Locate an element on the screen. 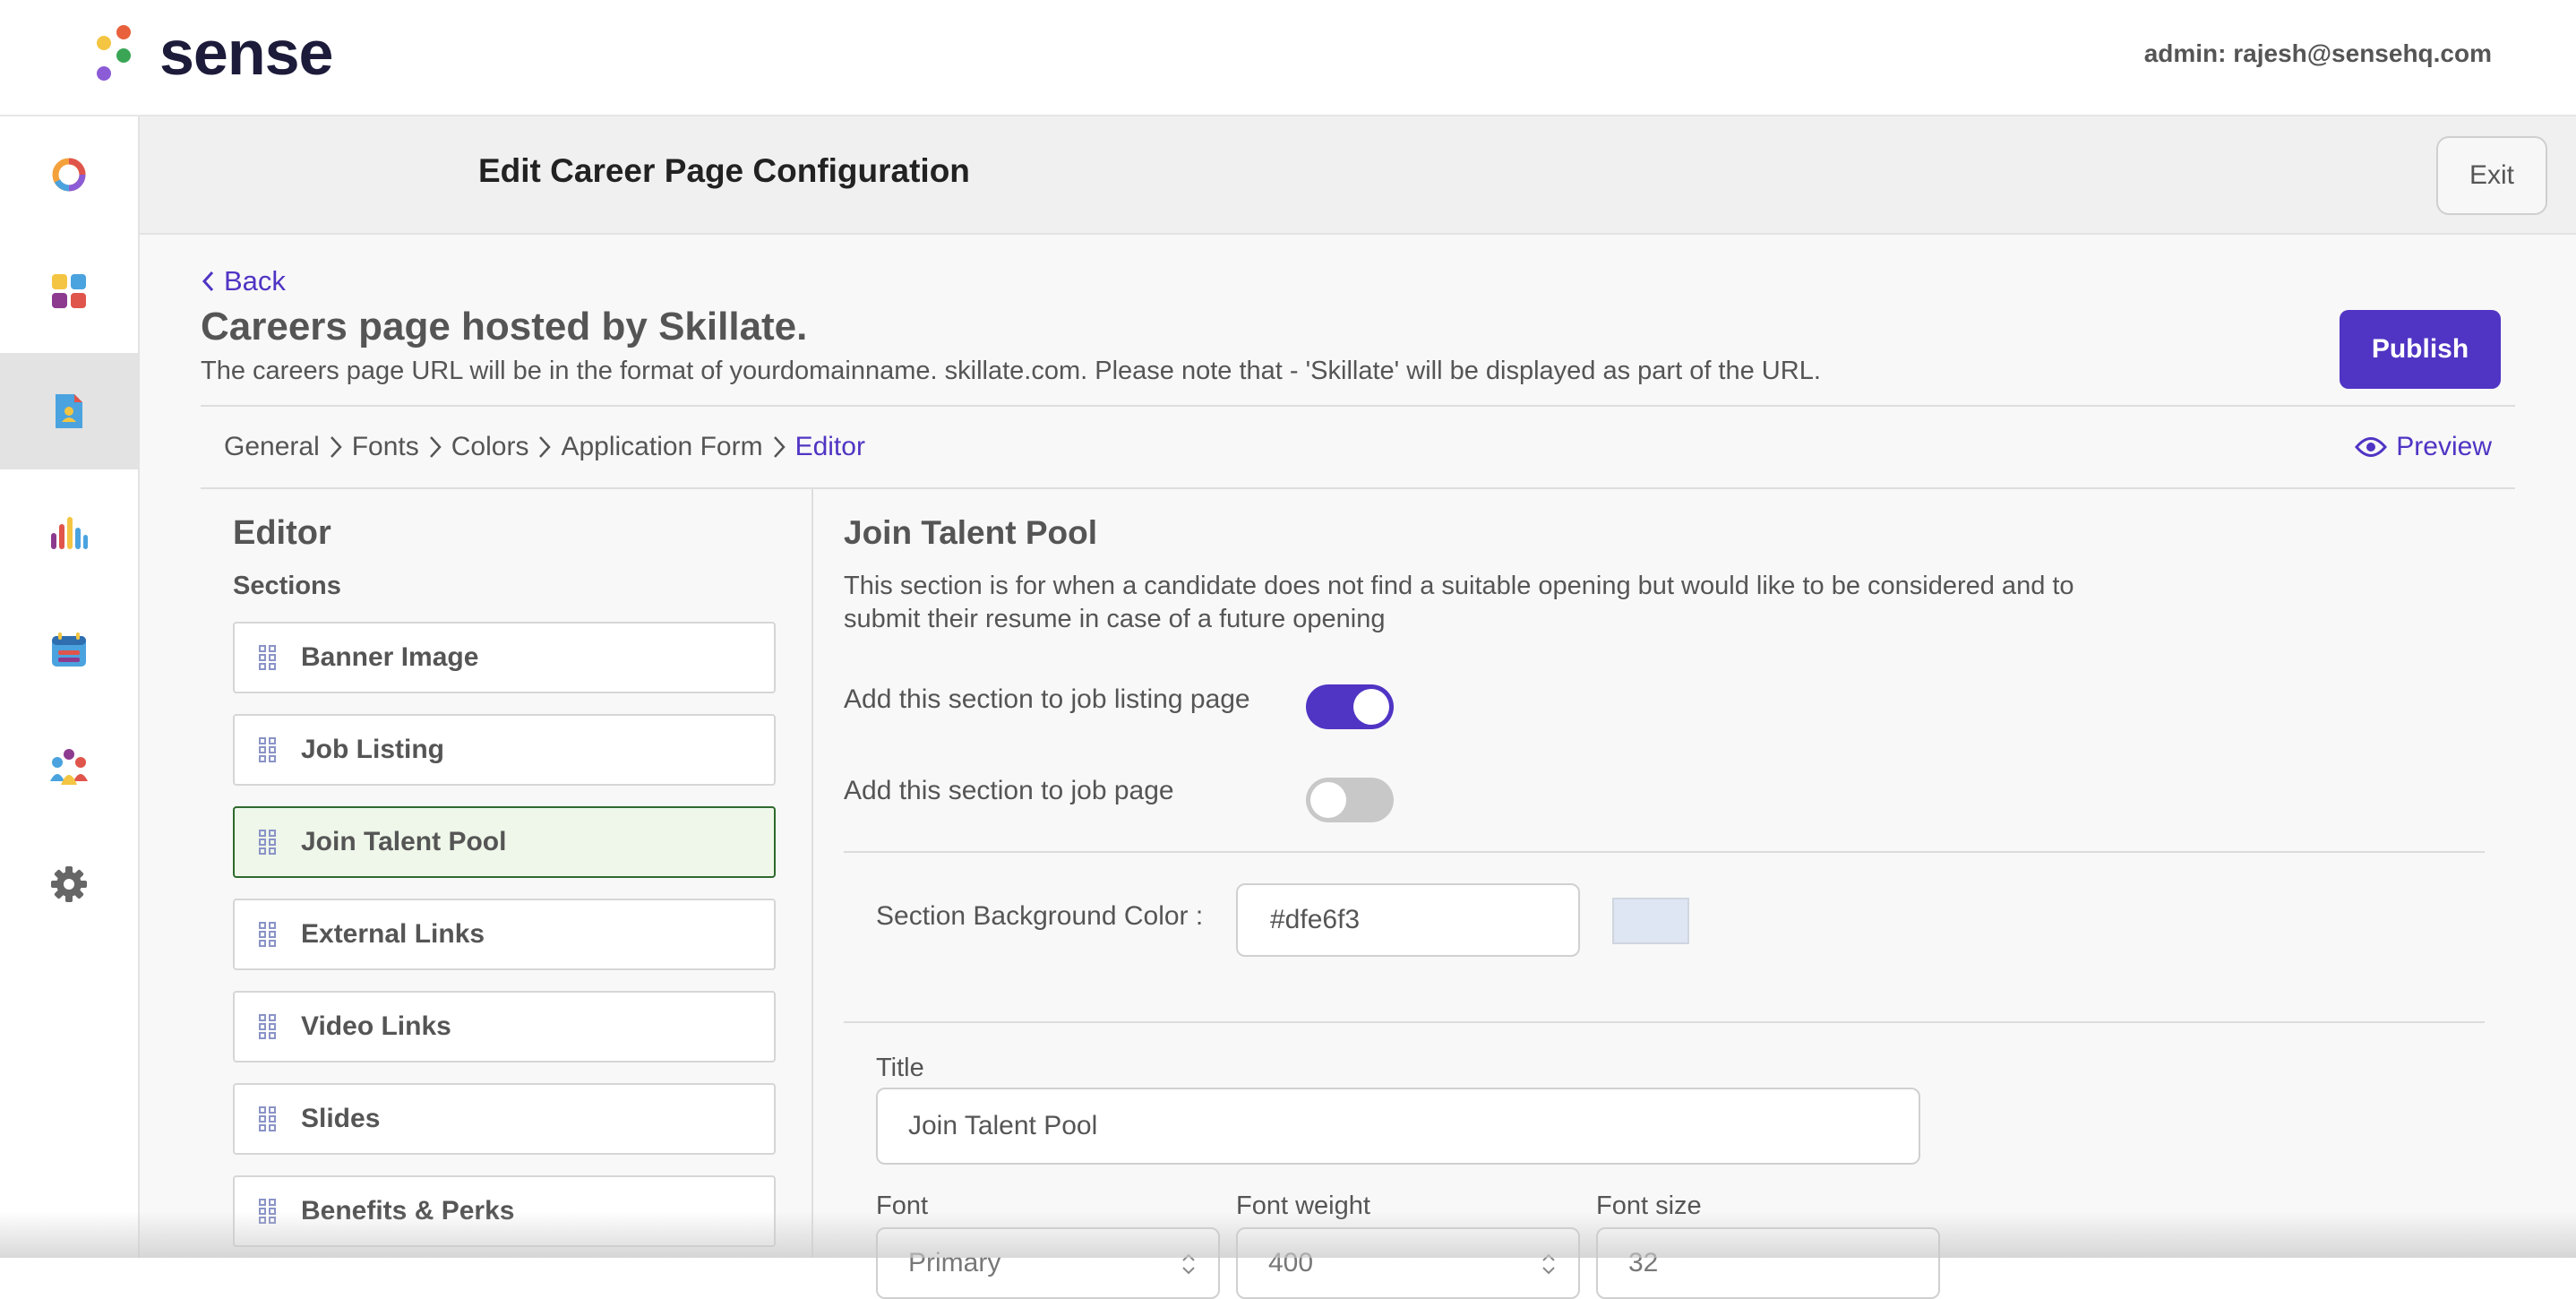 The height and width of the screenshot is (1299, 2576). section-item: Banner Image is located at coordinates (504, 657).